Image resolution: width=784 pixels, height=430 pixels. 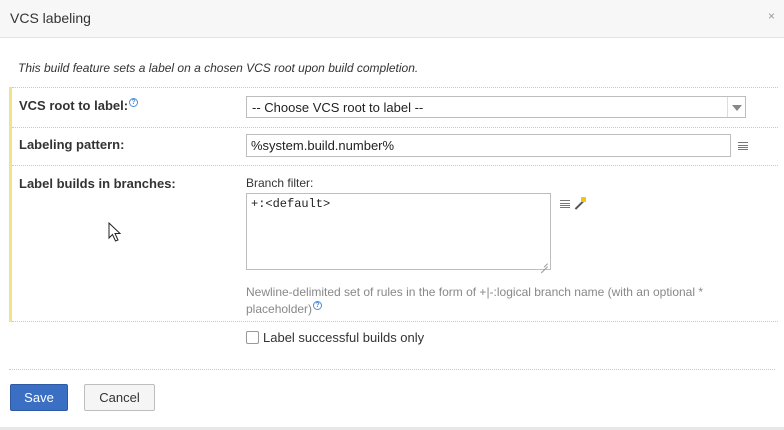 I want to click on vcs-root-select-value: -- Choose VCS root to label --, so click(x=338, y=107).